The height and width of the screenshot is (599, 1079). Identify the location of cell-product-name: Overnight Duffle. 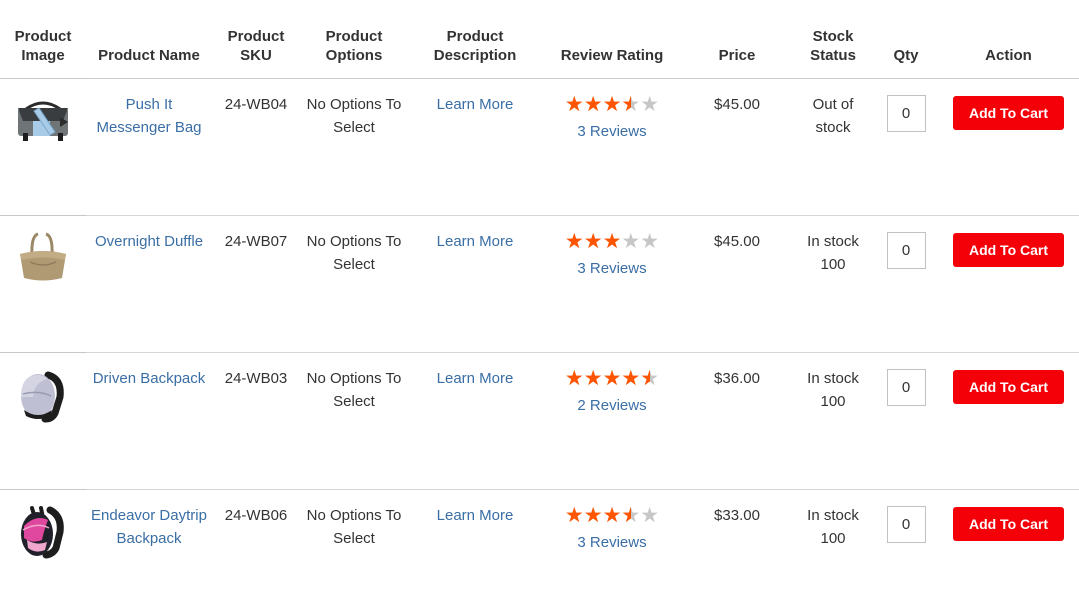
(149, 284).